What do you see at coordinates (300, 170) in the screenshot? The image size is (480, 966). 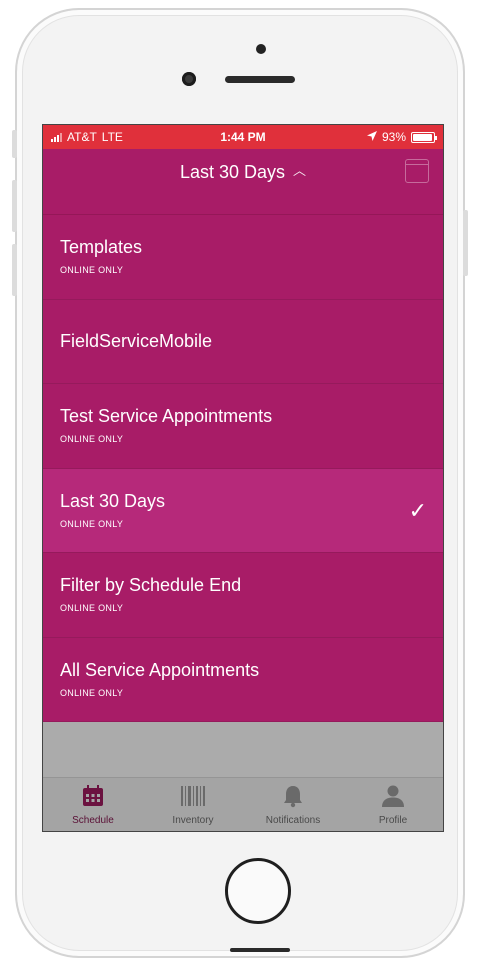 I see `chevron-up-icon: ︿` at bounding box center [300, 170].